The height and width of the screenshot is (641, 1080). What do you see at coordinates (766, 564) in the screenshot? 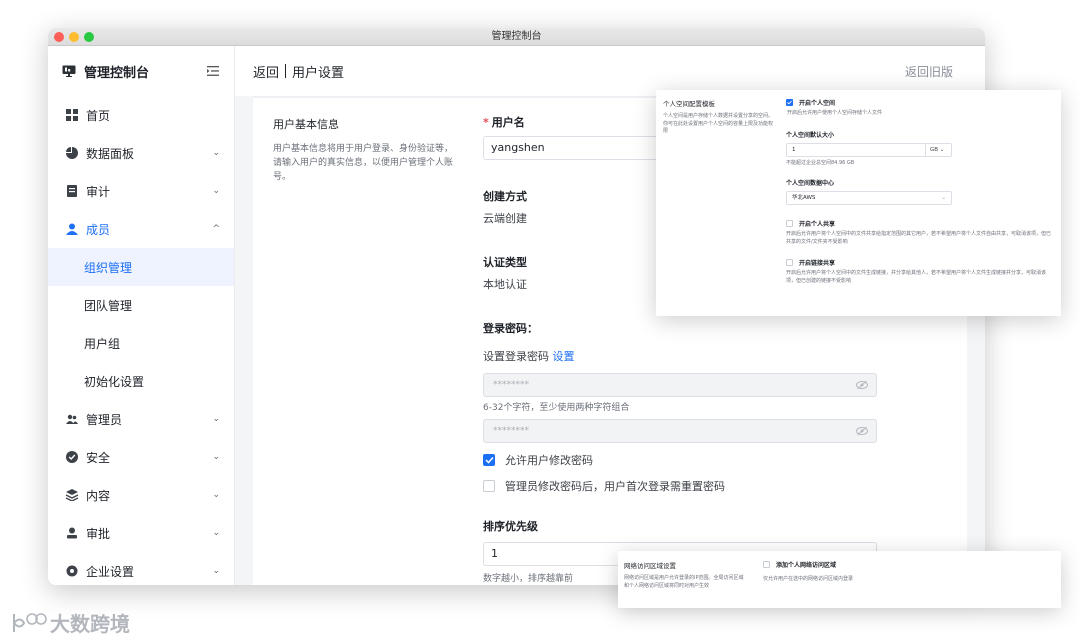
I see `add-network-area-checkbox` at bounding box center [766, 564].